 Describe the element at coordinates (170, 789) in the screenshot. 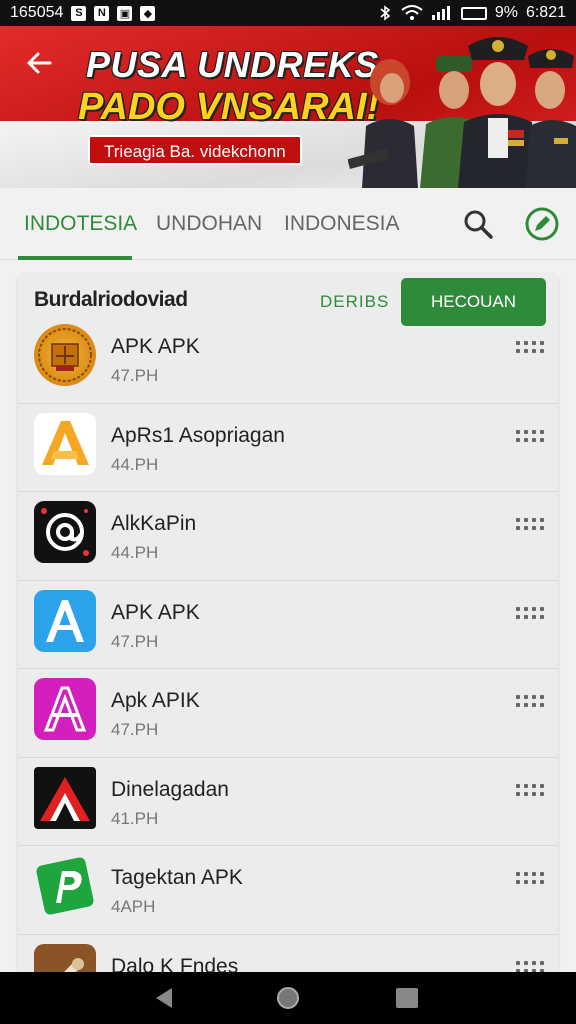

I see `app-name: Dinelagadan` at that location.